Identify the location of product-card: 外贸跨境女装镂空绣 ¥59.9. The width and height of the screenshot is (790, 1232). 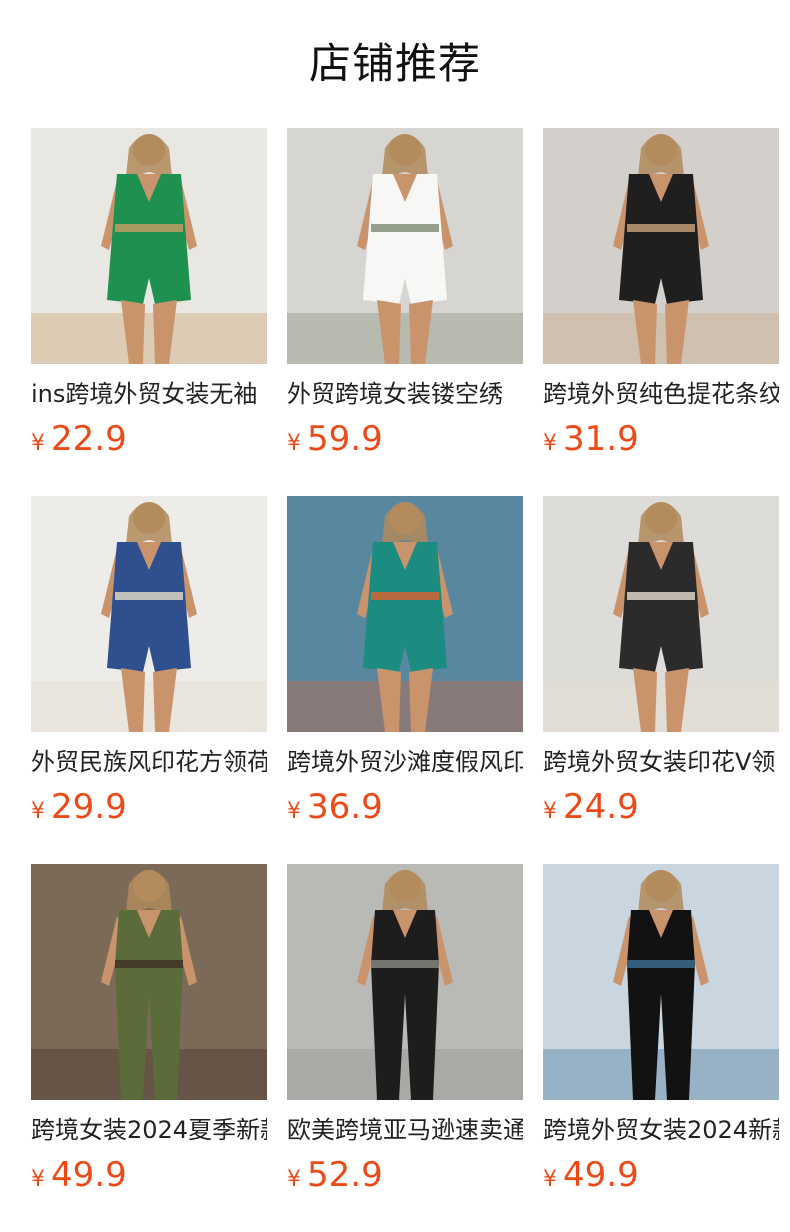
(405, 312).